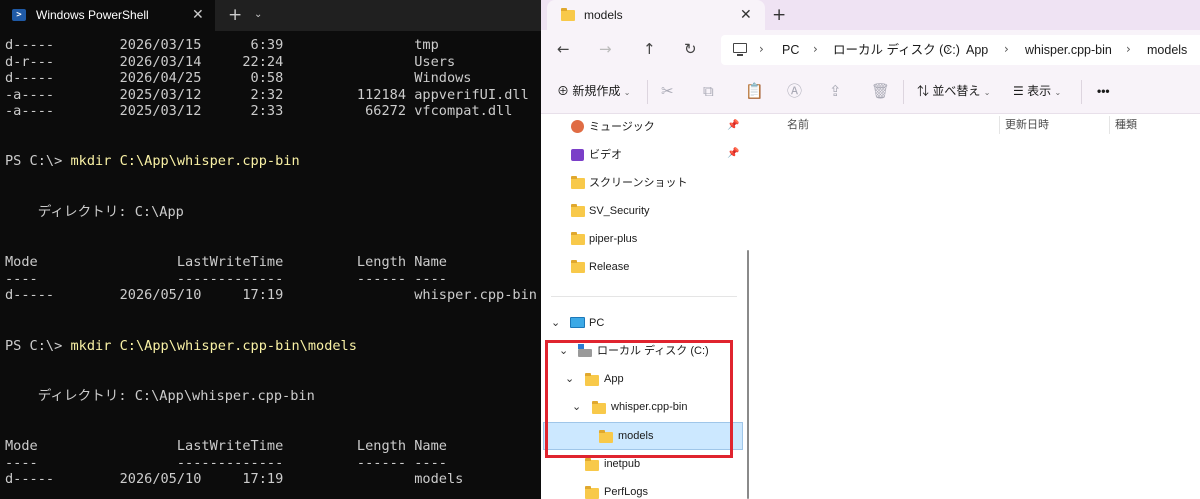 Image resolution: width=1200 pixels, height=499 pixels. Describe the element at coordinates (649, 49) in the screenshot. I see `up-button: ↑` at that location.